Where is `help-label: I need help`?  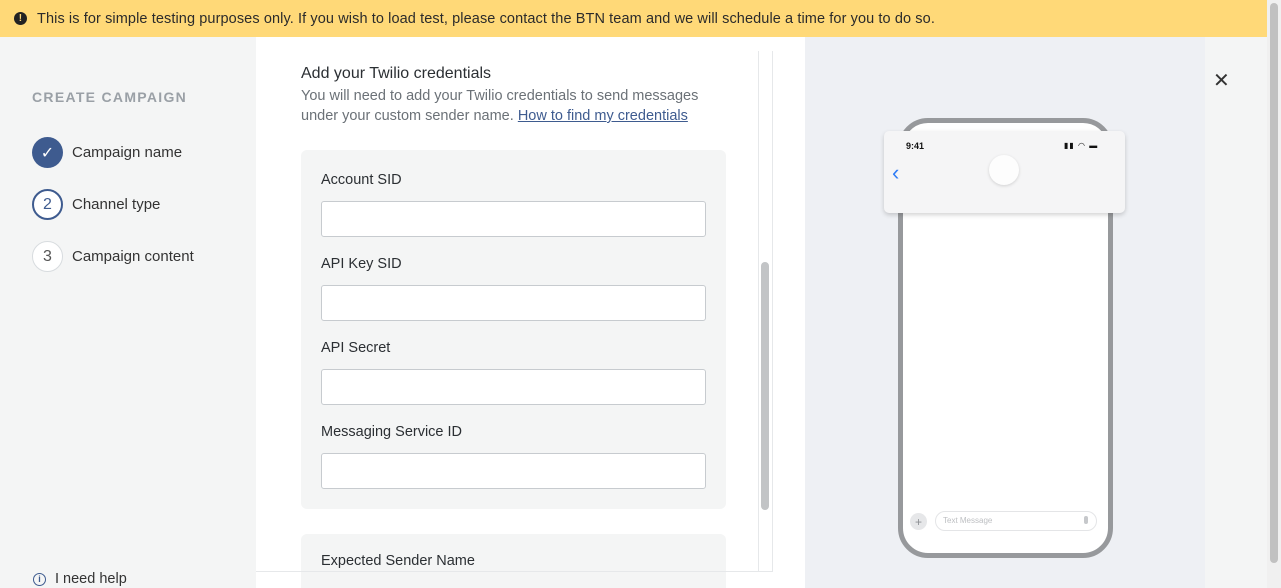
help-label: I need help is located at coordinates (91, 579).